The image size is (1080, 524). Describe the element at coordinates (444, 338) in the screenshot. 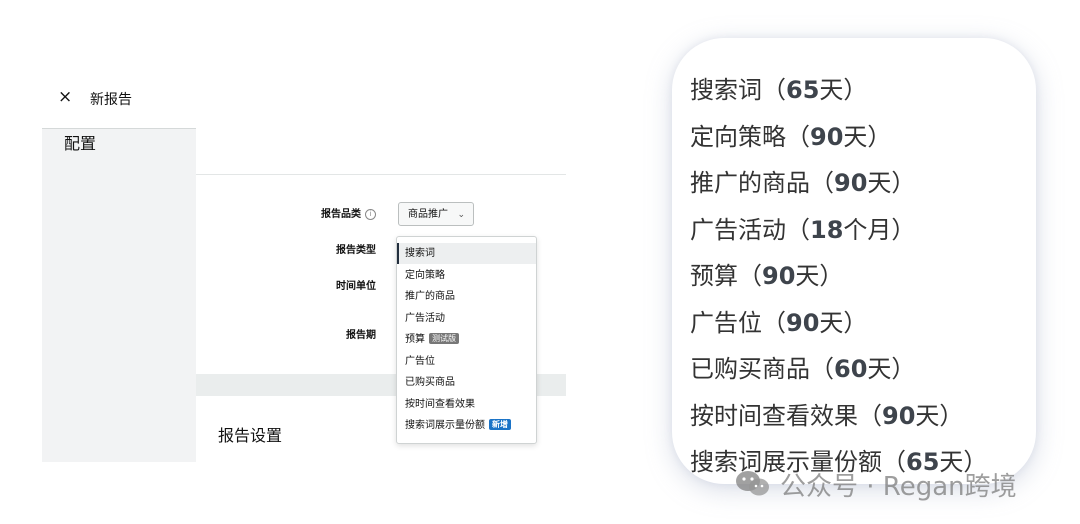

I see `beta-badge: 测试版` at that location.